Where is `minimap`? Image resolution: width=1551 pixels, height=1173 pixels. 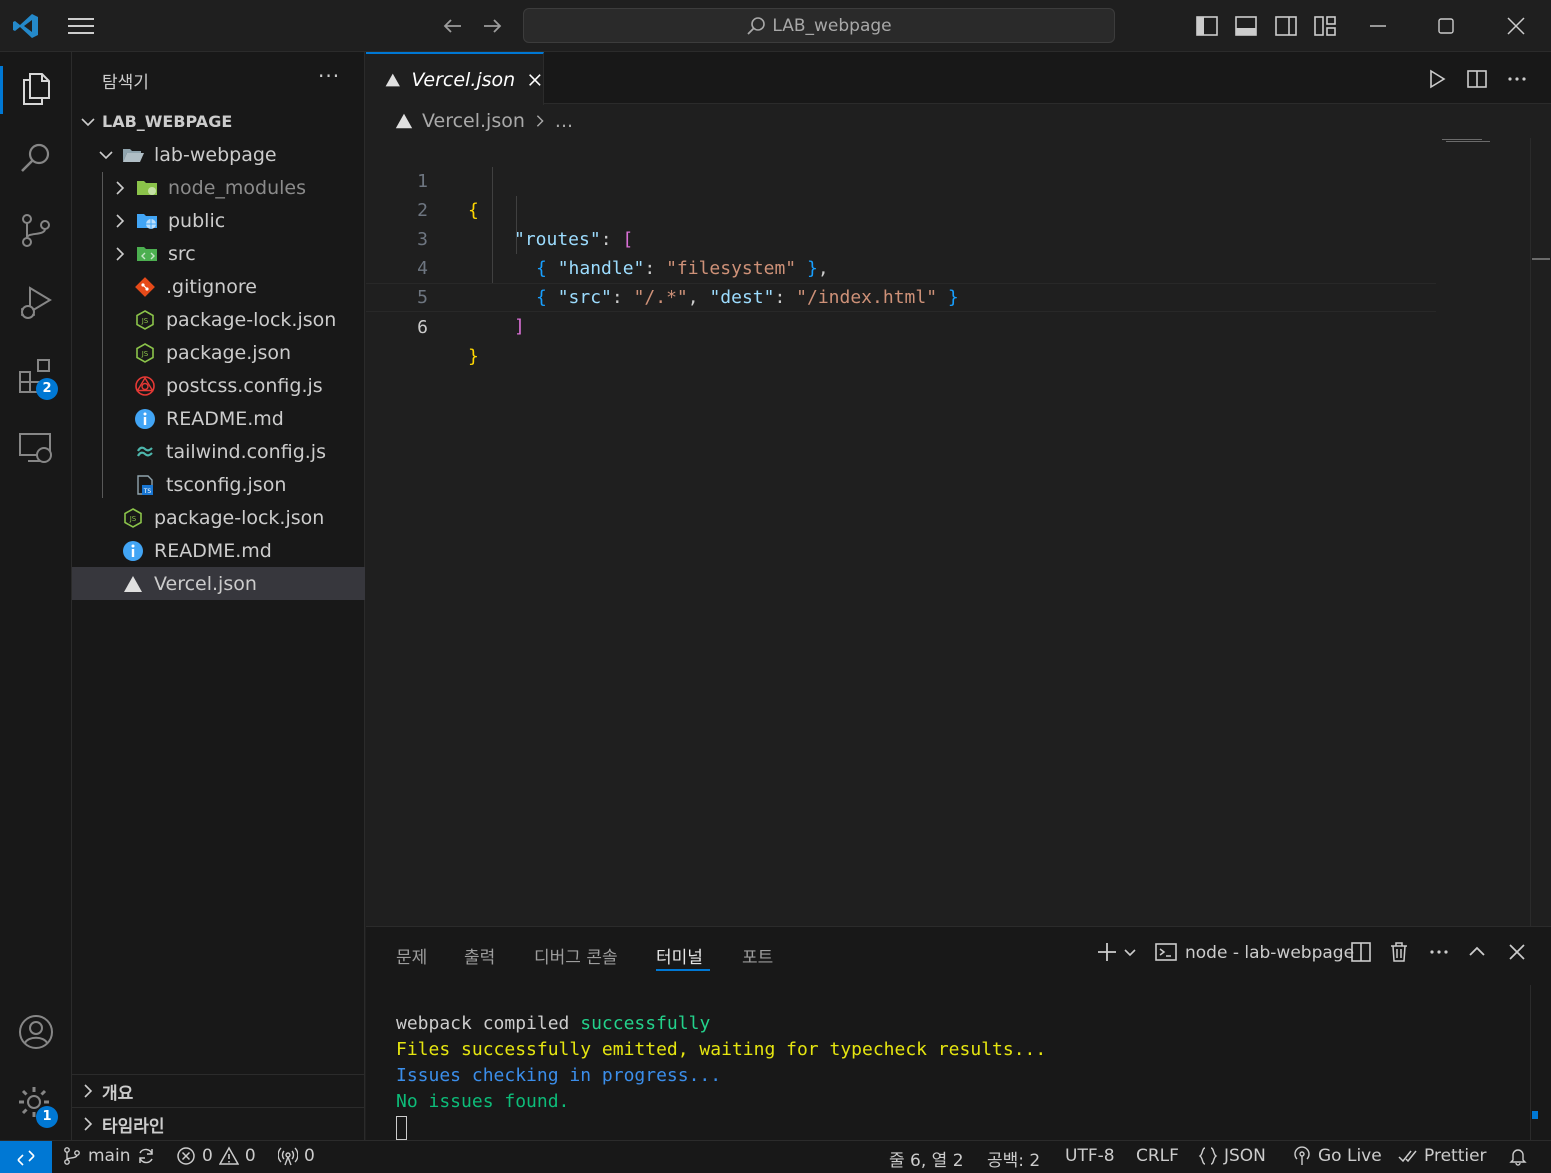
minimap is located at coordinates (1466, 141).